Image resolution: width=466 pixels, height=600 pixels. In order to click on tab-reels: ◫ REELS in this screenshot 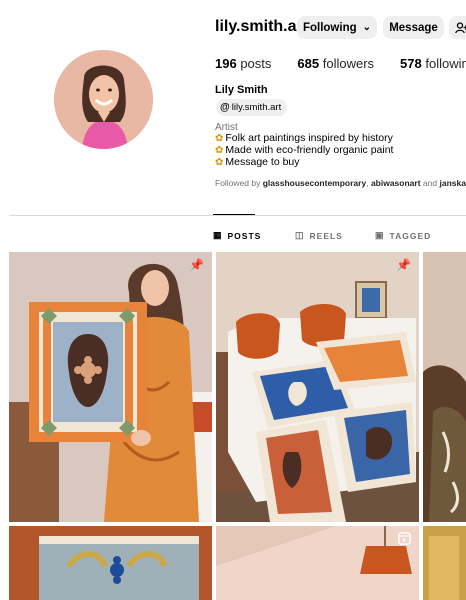, I will do `click(319, 235)`.